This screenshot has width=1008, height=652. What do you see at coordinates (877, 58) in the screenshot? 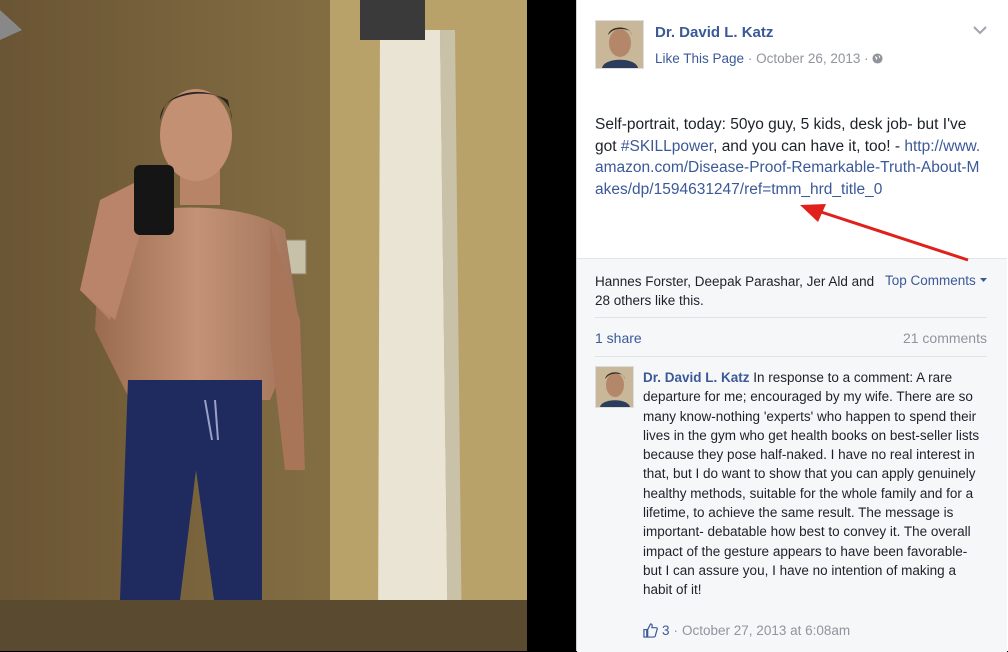
I see `globe-icon` at bounding box center [877, 58].